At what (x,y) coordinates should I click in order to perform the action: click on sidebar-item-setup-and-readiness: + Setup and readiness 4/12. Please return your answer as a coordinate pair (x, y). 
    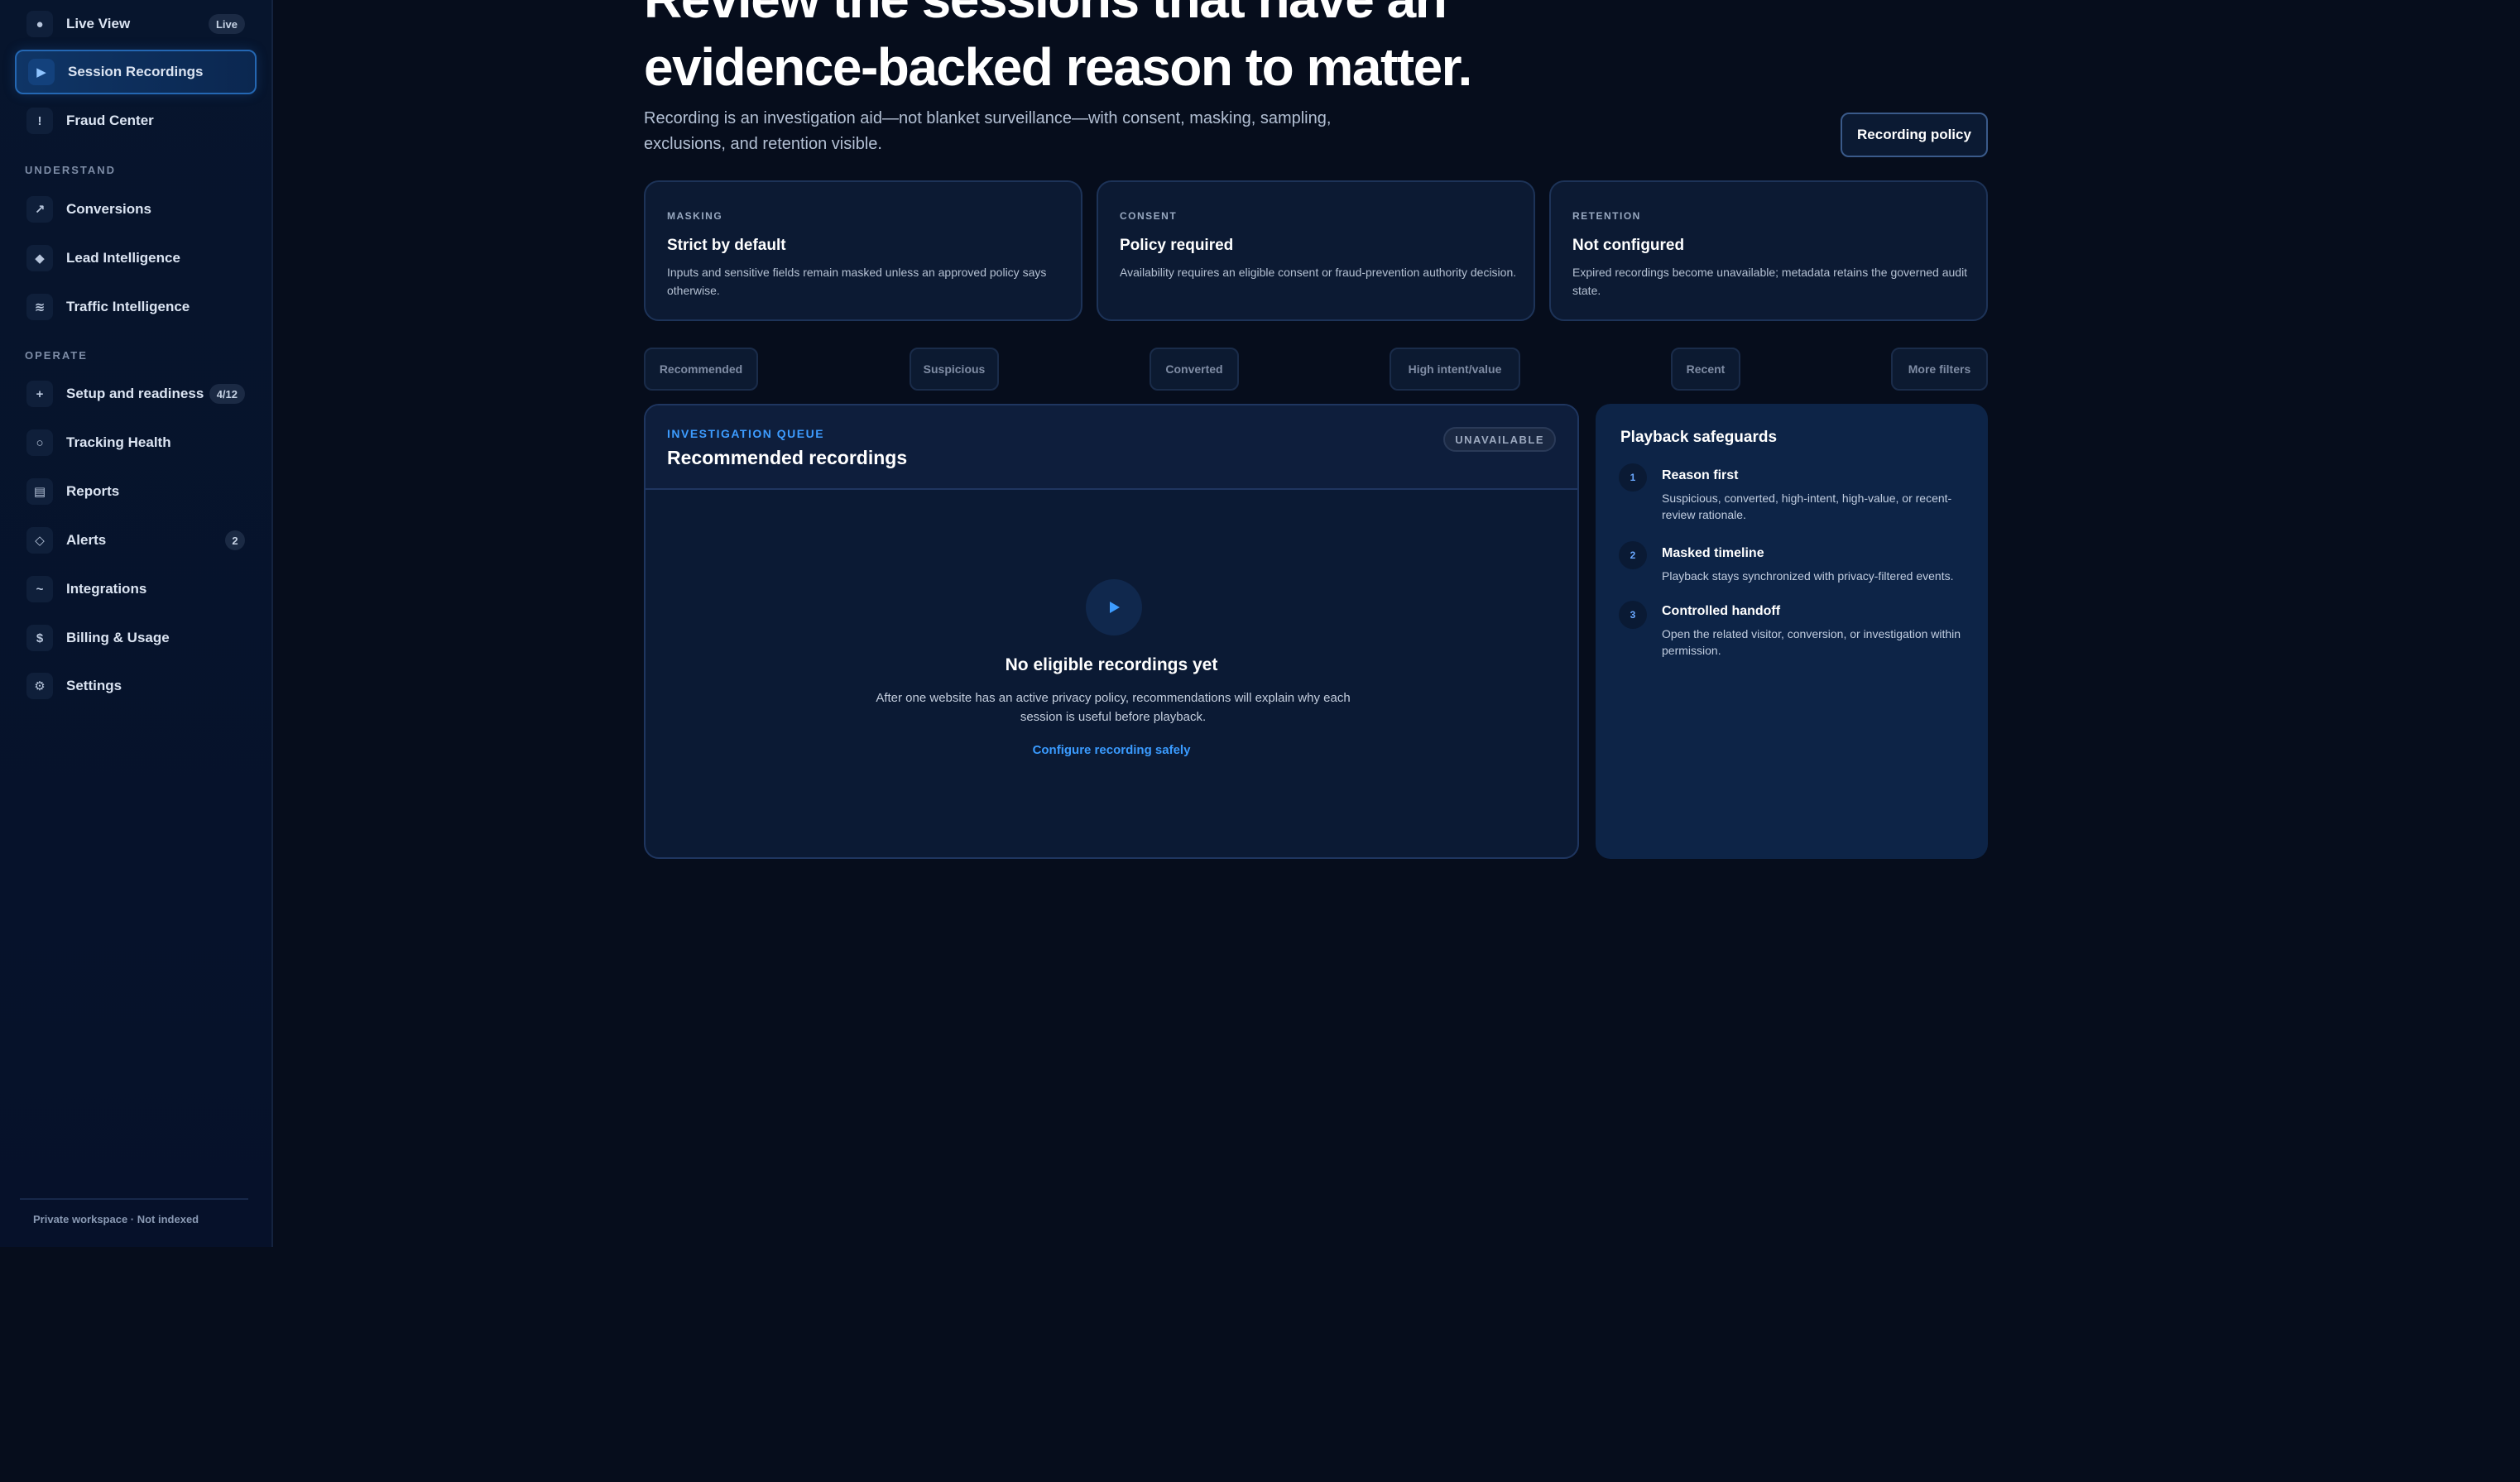
    Looking at the image, I should click on (136, 394).